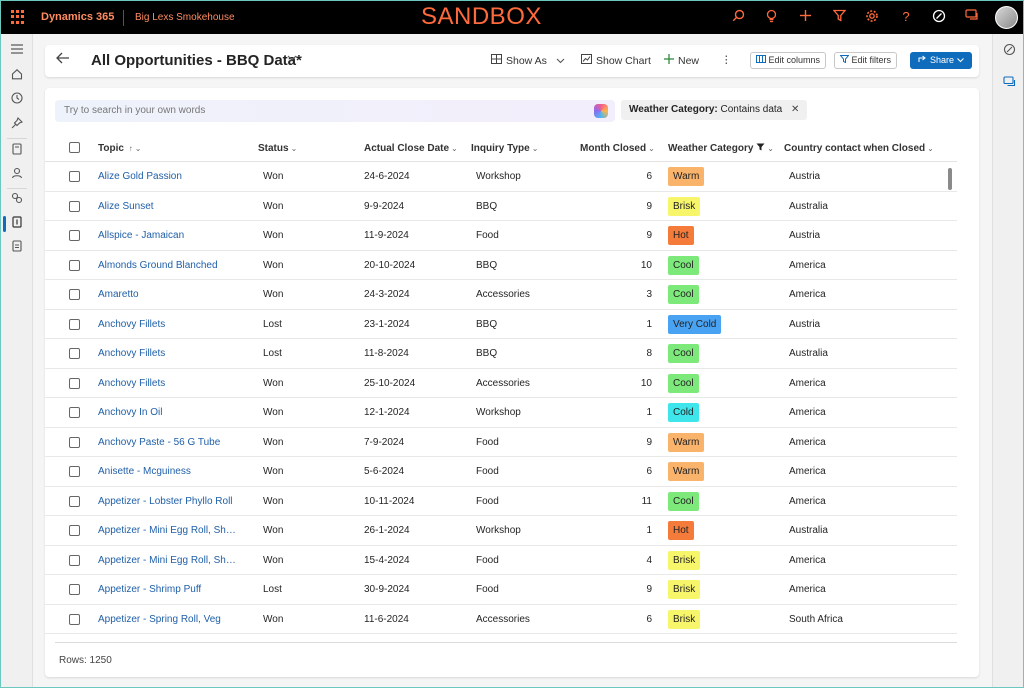  I want to click on column-header-close-date: Actual Close Date ⌄, so click(411, 148).